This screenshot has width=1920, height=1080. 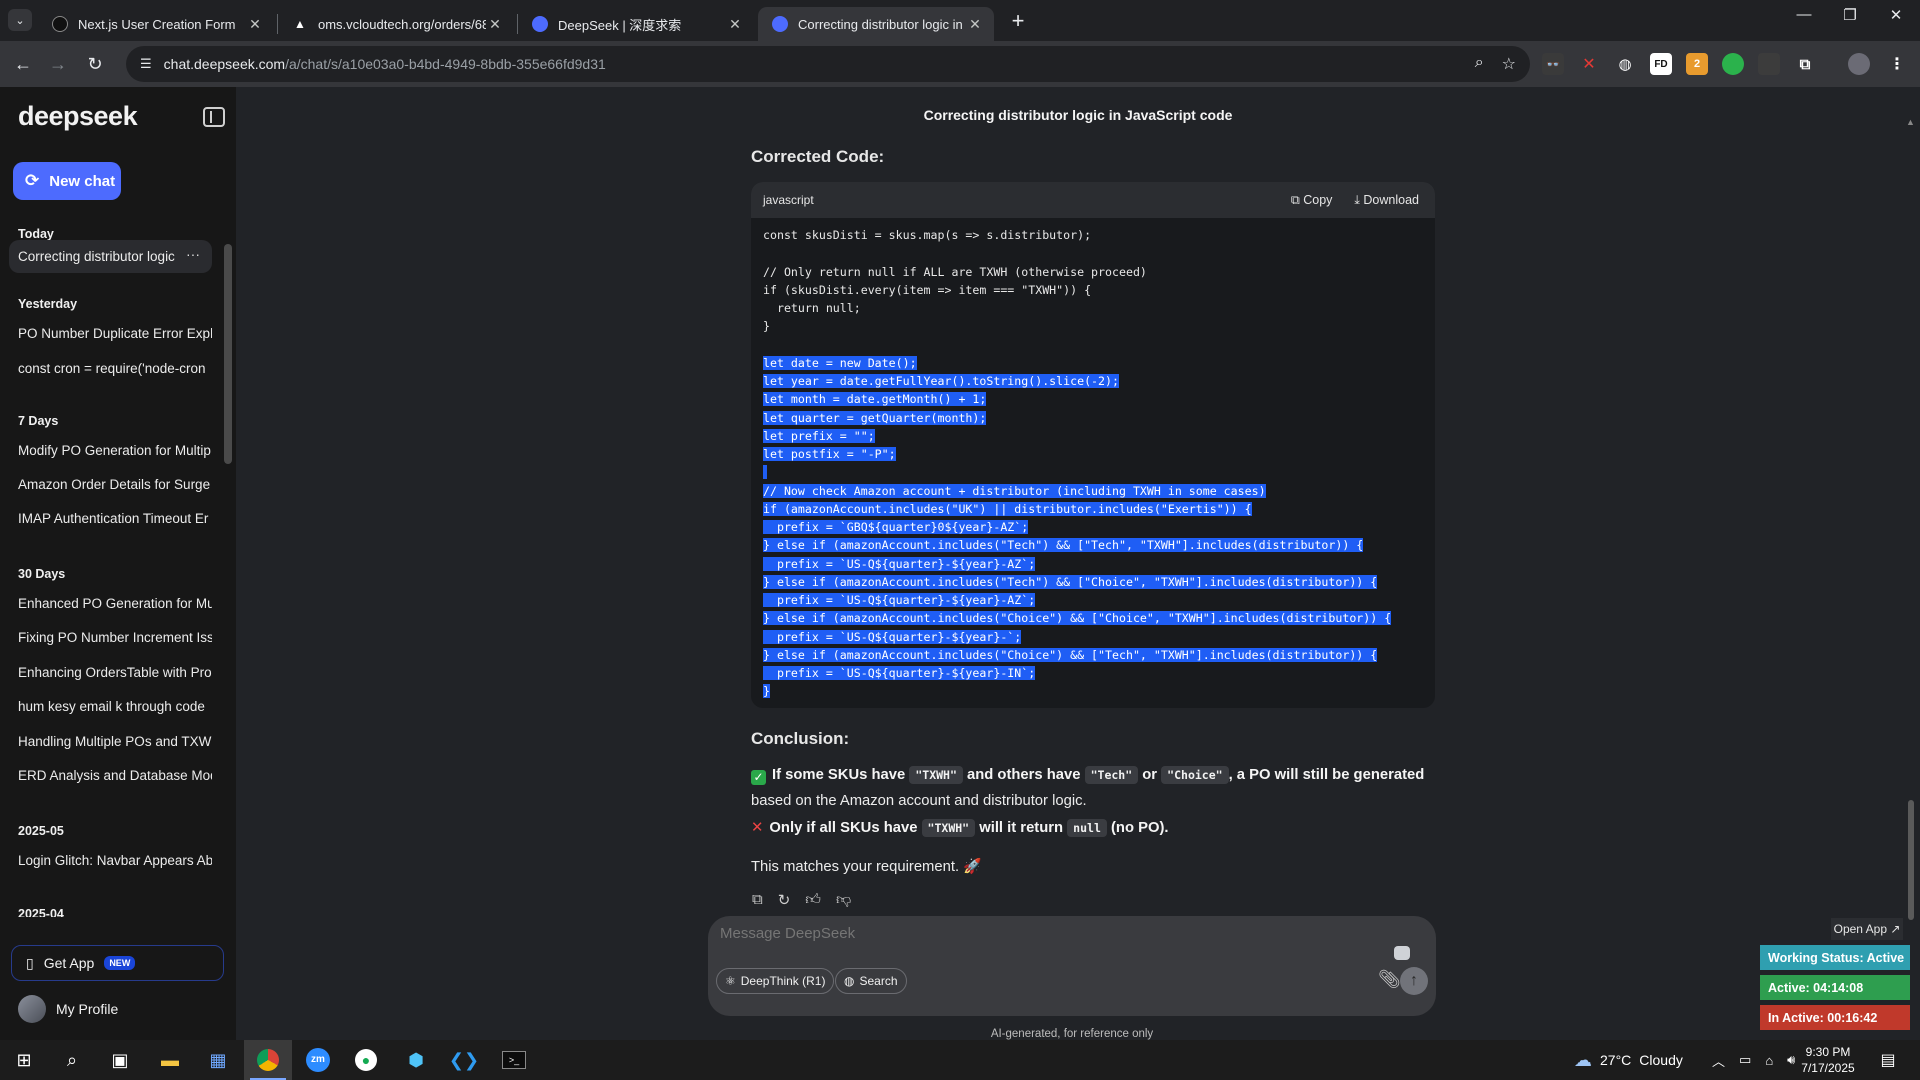 What do you see at coordinates (110, 706) in the screenshot?
I see `history-item: hum kesy email k through code` at bounding box center [110, 706].